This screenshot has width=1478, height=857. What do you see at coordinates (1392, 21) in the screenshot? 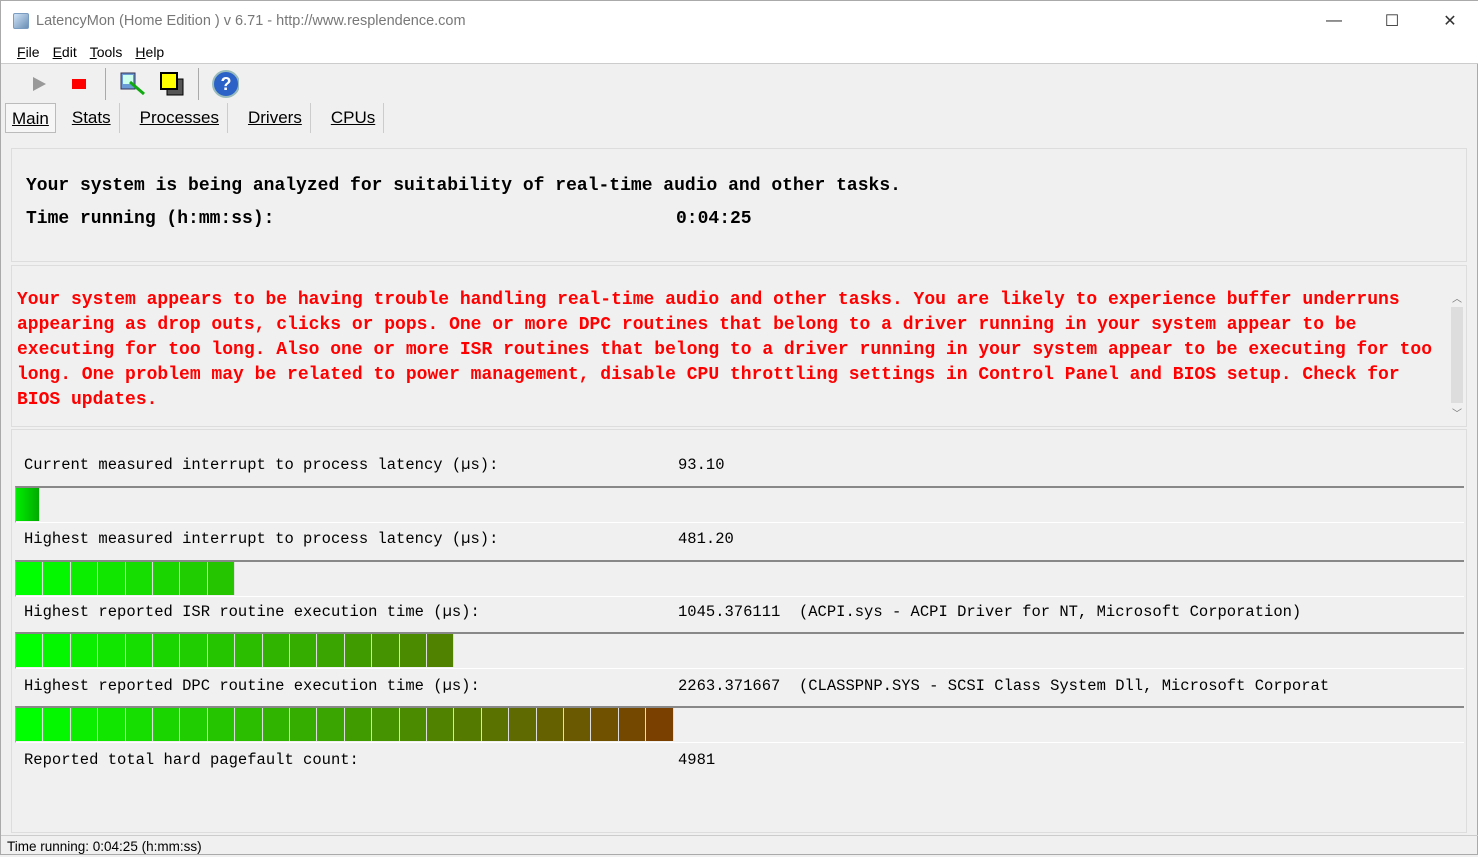
I see `maximize-button: ☐` at bounding box center [1392, 21].